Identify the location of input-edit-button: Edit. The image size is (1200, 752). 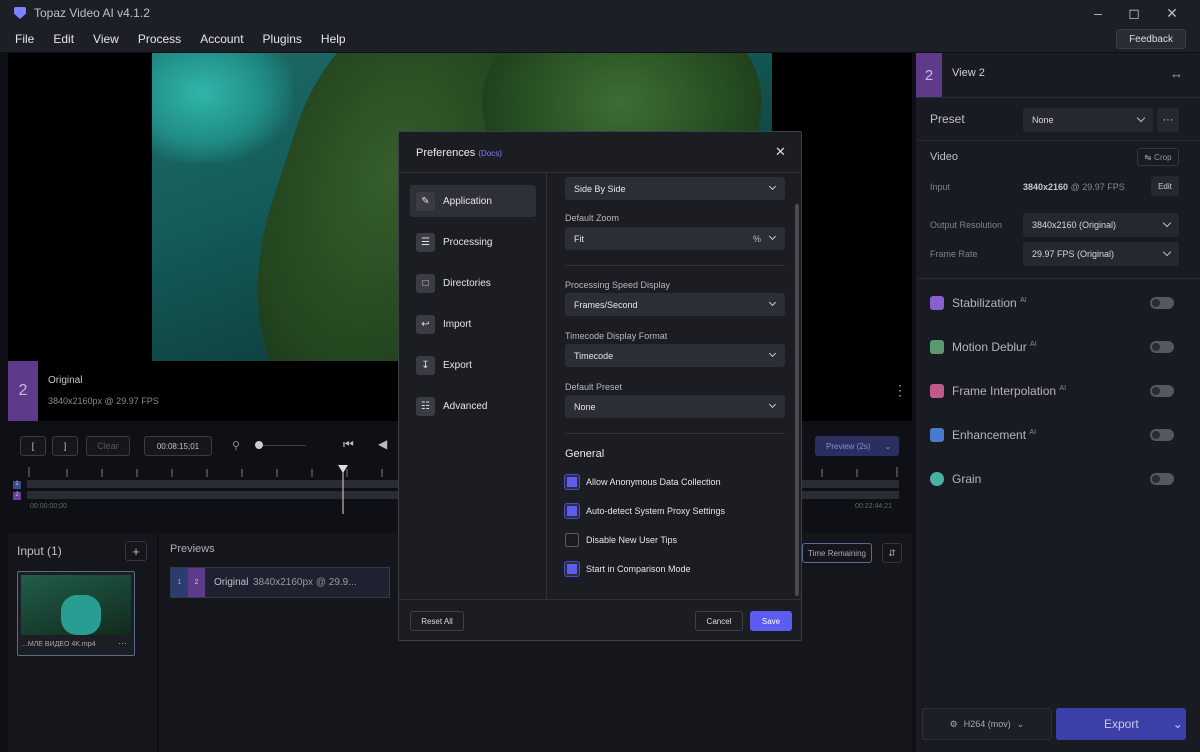
(1165, 186).